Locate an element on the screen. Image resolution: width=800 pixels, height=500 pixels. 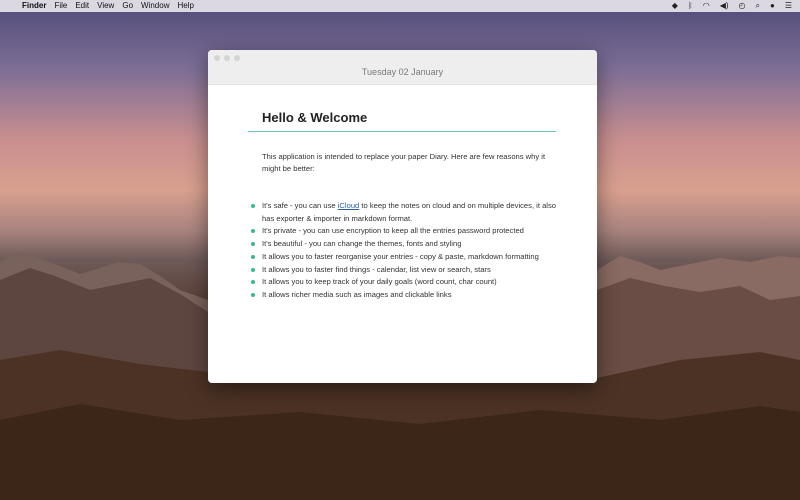
menu-file: File is located at coordinates (64, 6).